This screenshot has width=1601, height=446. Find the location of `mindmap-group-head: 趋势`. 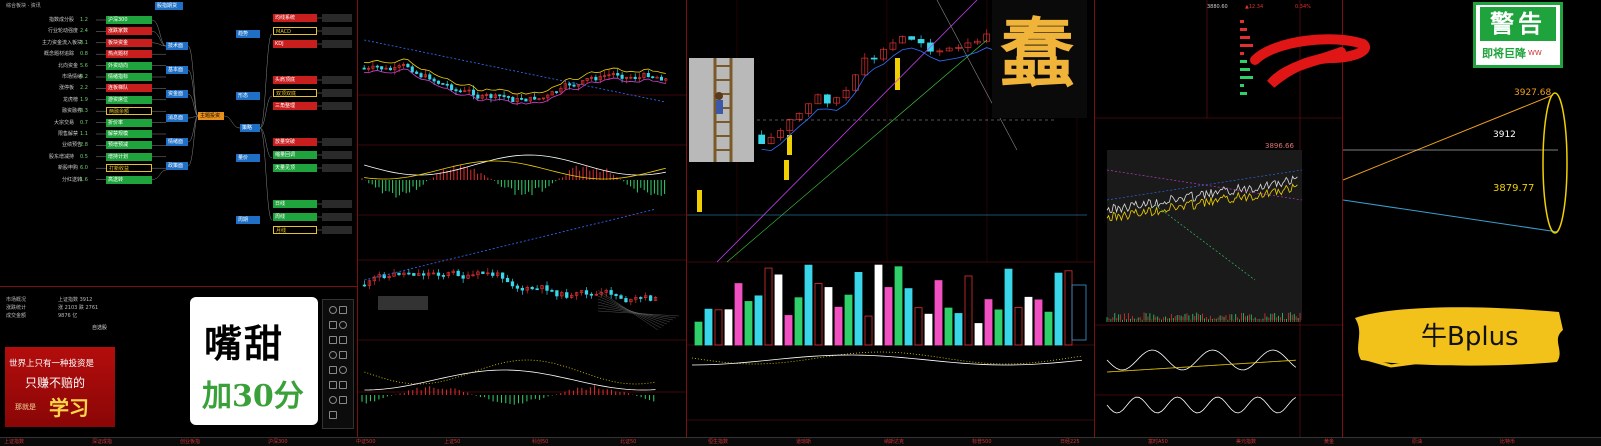

mindmap-group-head: 趋势 is located at coordinates (248, 34).